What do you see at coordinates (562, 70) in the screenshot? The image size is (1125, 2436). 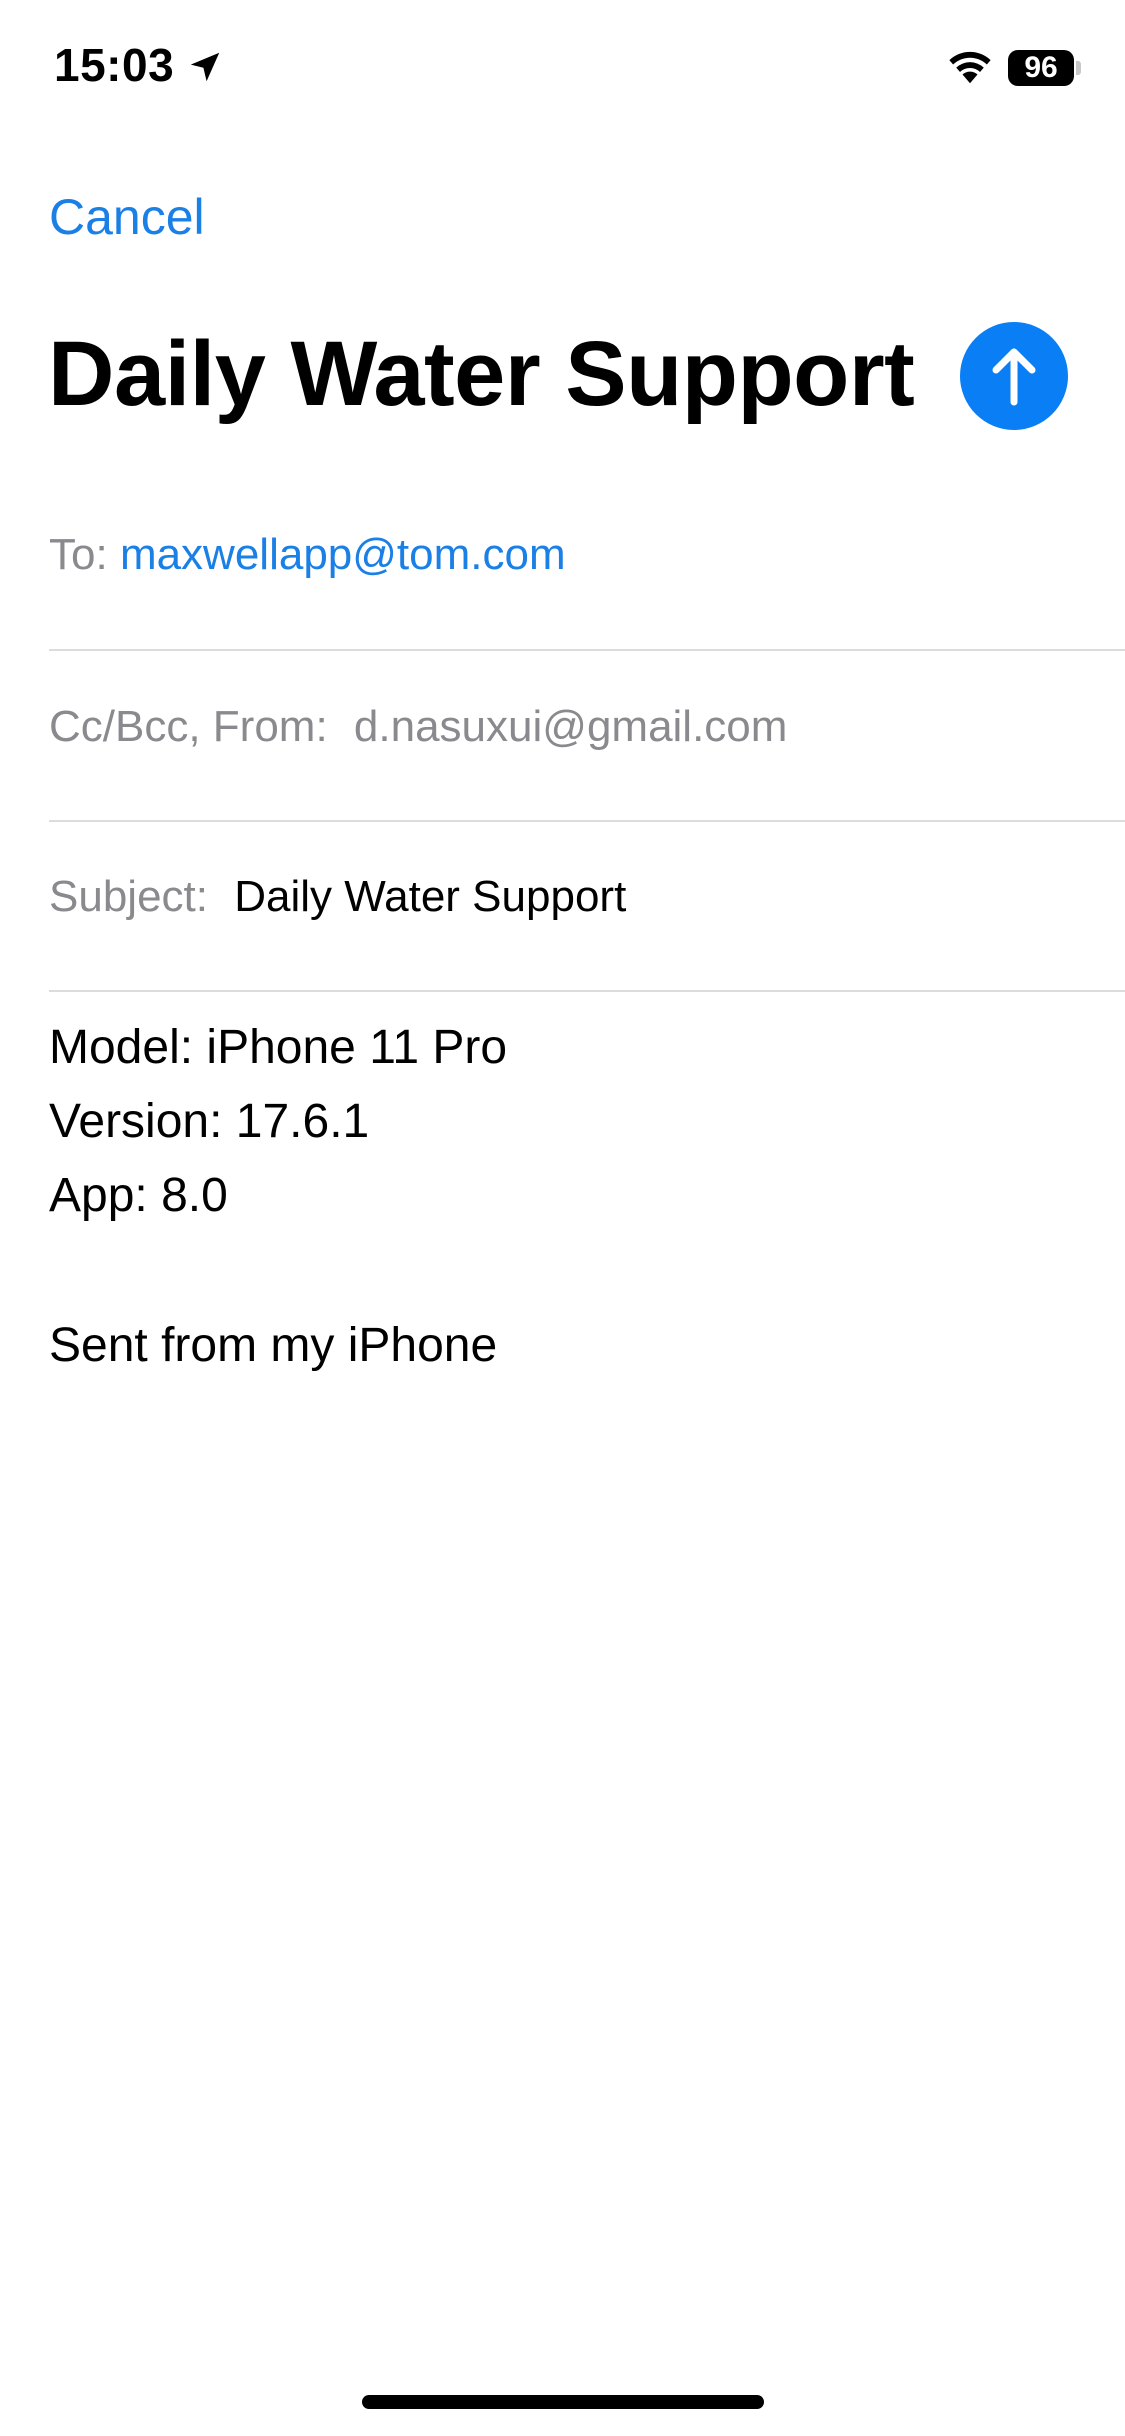 I see `status-bar: 15:03 96` at bounding box center [562, 70].